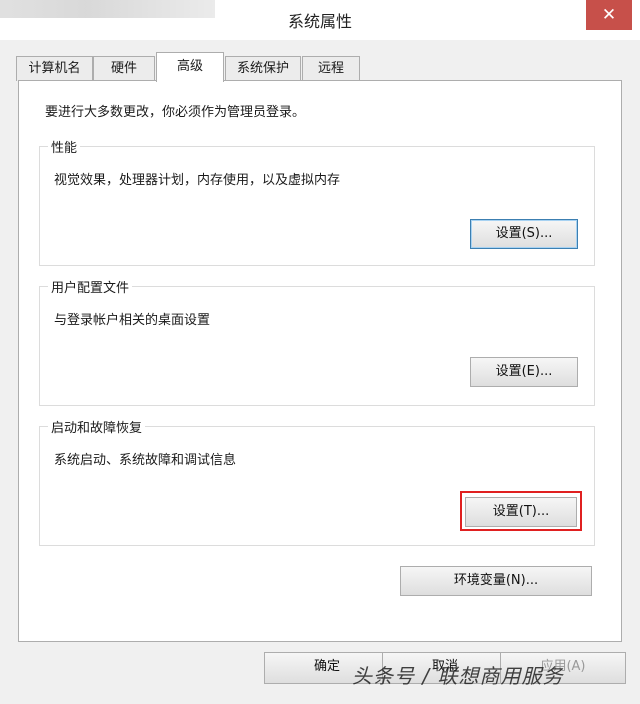  Describe the element at coordinates (124, 68) in the screenshot. I see `tab-hardware: 硬件` at that location.